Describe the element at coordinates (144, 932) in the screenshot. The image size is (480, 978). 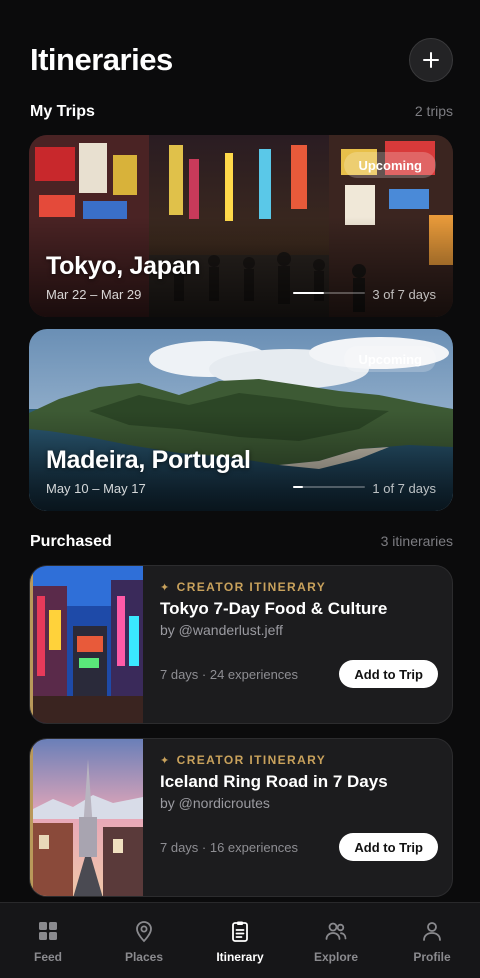
I see `map-pin-icon` at that location.